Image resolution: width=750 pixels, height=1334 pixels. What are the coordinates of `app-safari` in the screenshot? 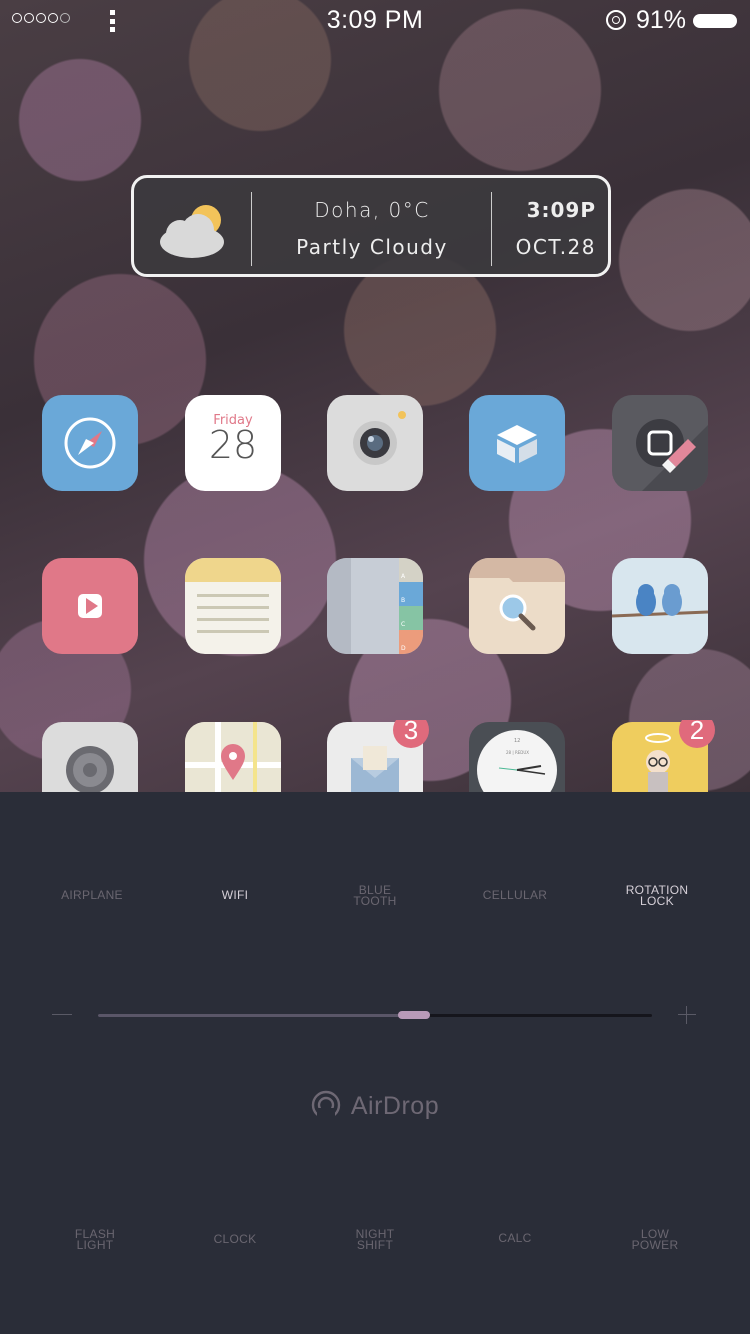 It's located at (90, 443).